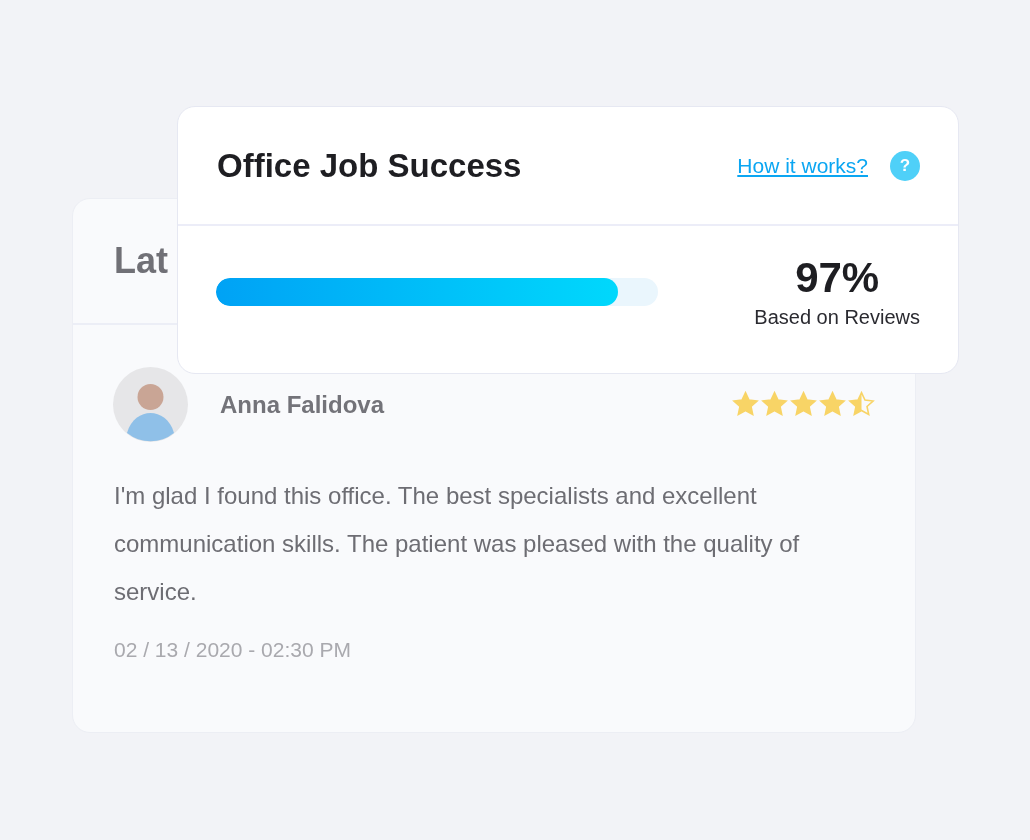  What do you see at coordinates (457, 544) in the screenshot?
I see `review-text: I'm glad I found this office. The best specialists and excellent communication skills. The patient was pleased with the quality of service.` at bounding box center [457, 544].